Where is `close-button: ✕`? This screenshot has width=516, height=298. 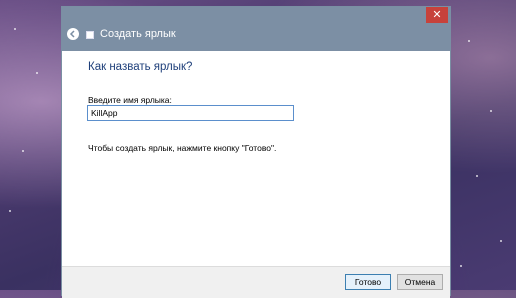
close-button: ✕ is located at coordinates (437, 15).